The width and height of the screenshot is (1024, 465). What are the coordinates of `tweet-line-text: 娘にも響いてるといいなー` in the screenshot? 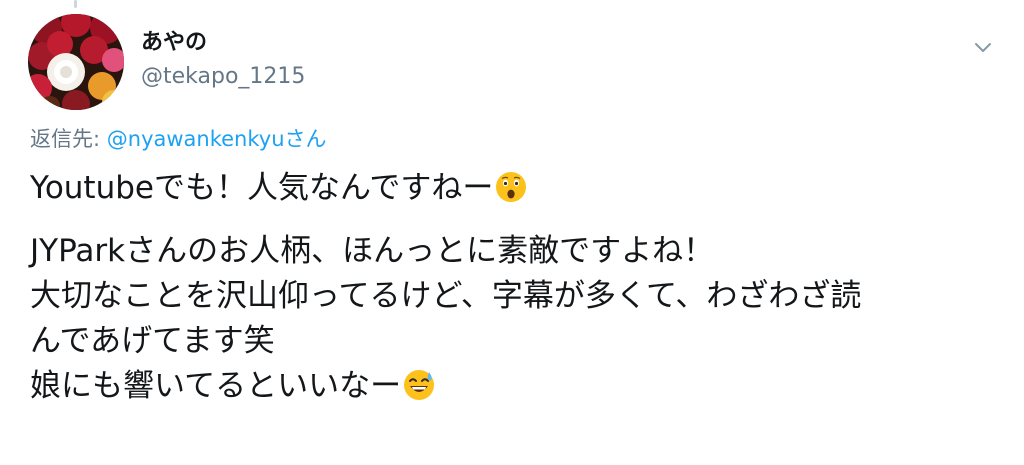 It's located at (216, 386).